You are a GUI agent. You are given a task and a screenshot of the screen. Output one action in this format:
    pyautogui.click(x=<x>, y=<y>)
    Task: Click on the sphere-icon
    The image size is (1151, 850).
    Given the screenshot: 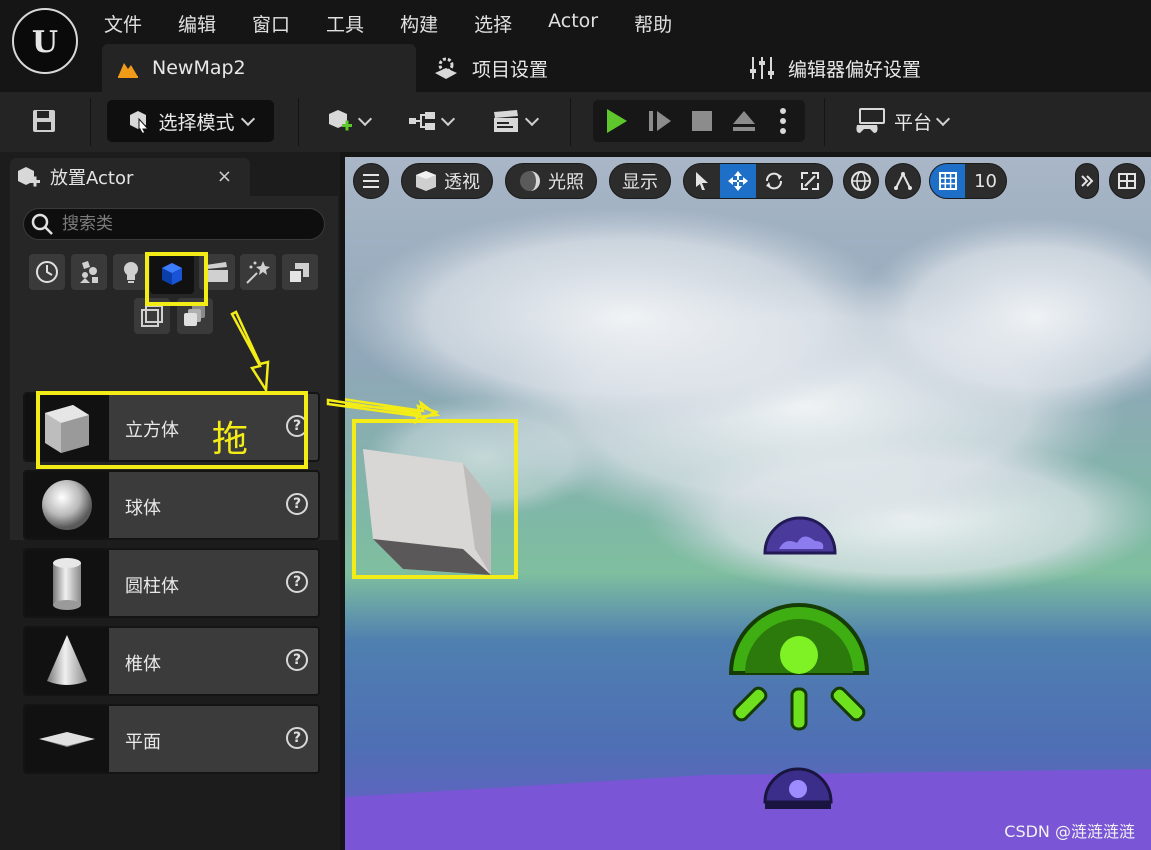 What is the action you would take?
    pyautogui.click(x=67, y=505)
    